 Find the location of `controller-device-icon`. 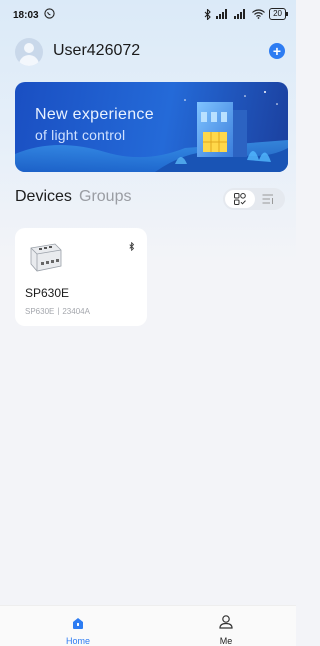

controller-device-icon is located at coordinates (46, 257).